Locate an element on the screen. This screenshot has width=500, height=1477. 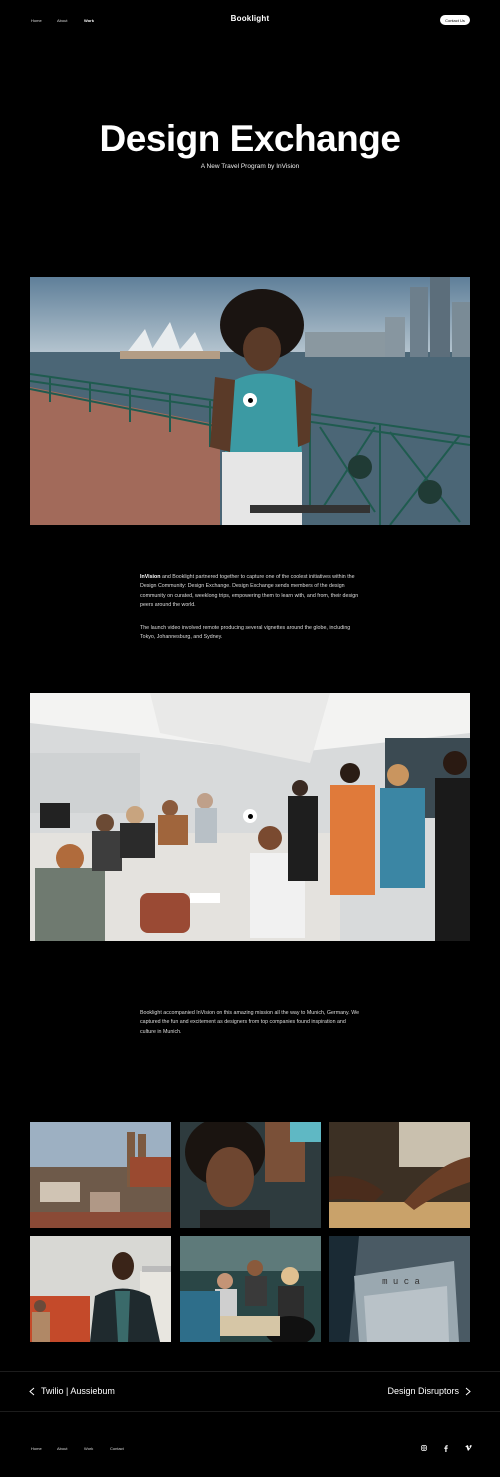
chevron-left-icon is located at coordinates (32, 1391).